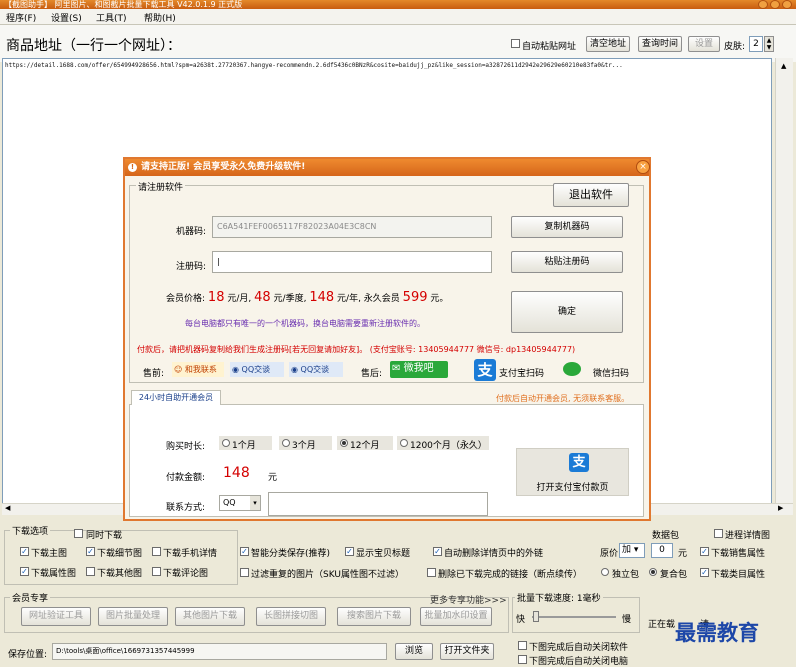 The width and height of the screenshot is (796, 667). What do you see at coordinates (327, 575) in the screenshot?
I see `filter-duplicate-label: 过滤重复的图片（SKU属性图不过滤）` at bounding box center [327, 575].